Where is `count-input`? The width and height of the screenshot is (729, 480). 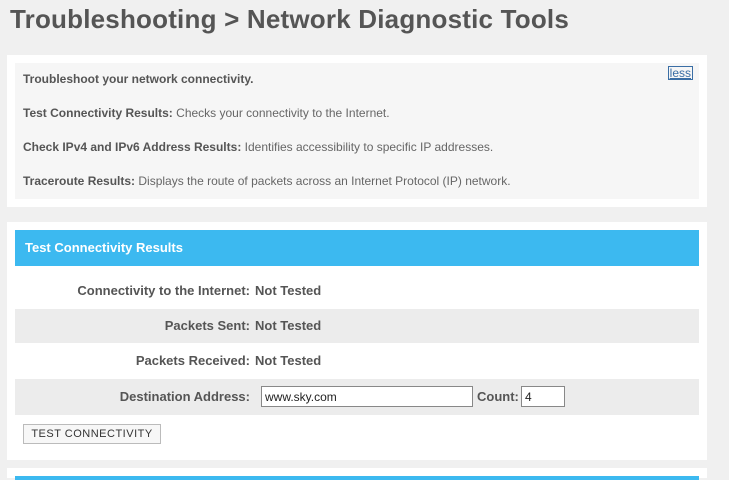 count-input is located at coordinates (543, 396).